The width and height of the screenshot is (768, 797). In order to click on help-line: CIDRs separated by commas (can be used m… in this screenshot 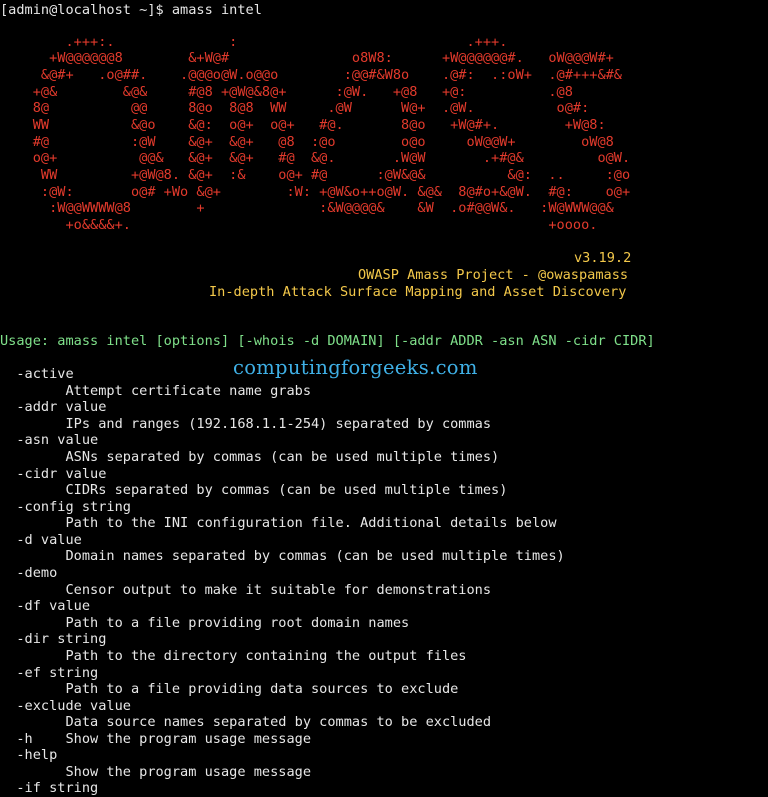, I will do `click(254, 490)`.